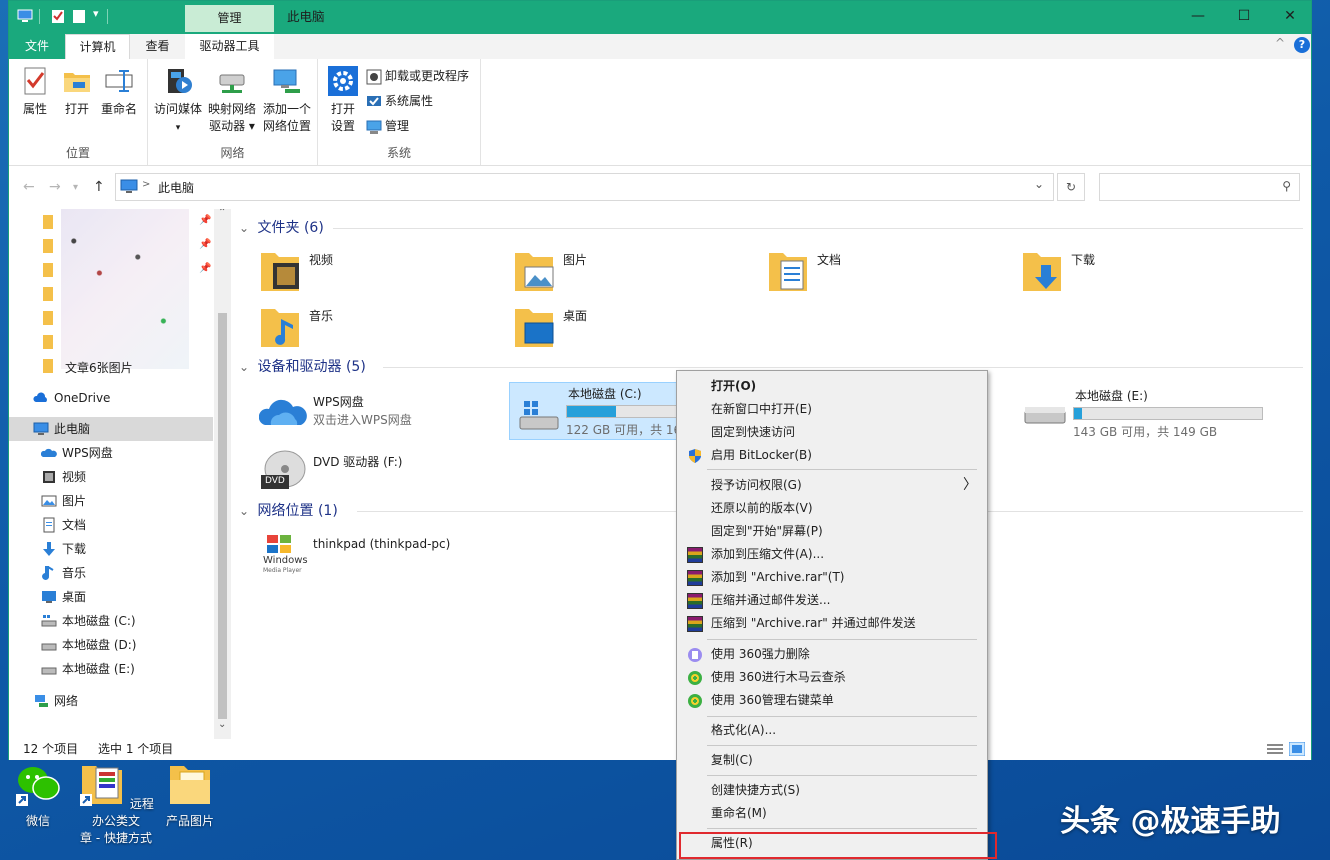 This screenshot has width=1330, height=860. I want to click on sidebar-item-network: 网络, so click(111, 701).